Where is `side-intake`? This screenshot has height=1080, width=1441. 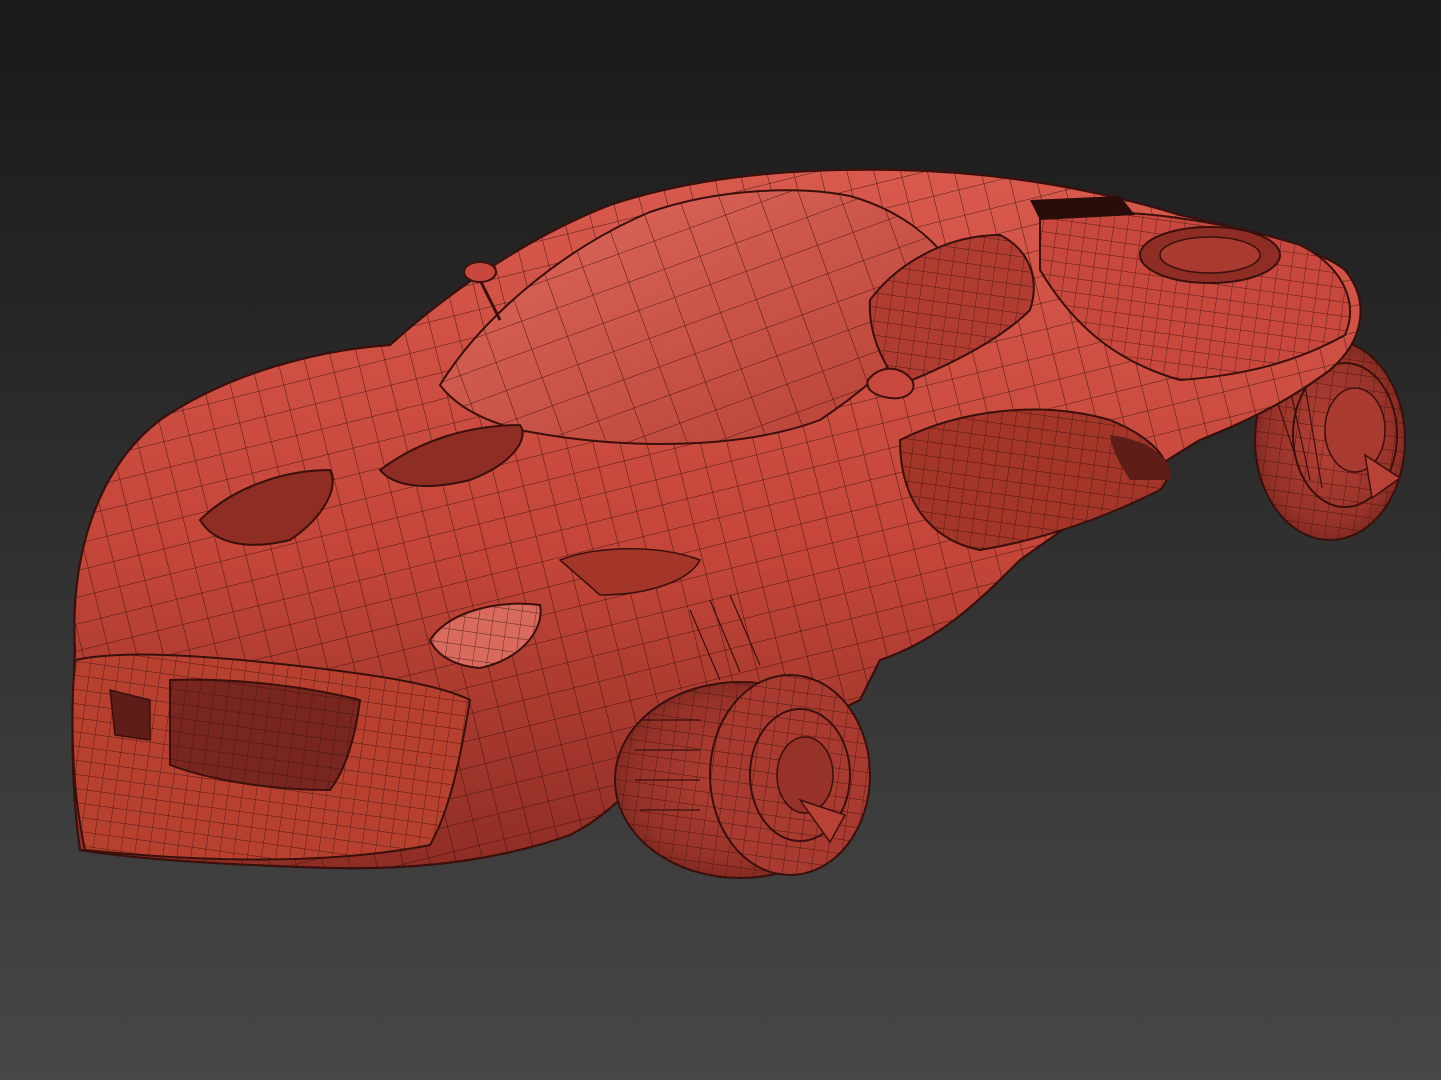 side-intake is located at coordinates (1034, 480).